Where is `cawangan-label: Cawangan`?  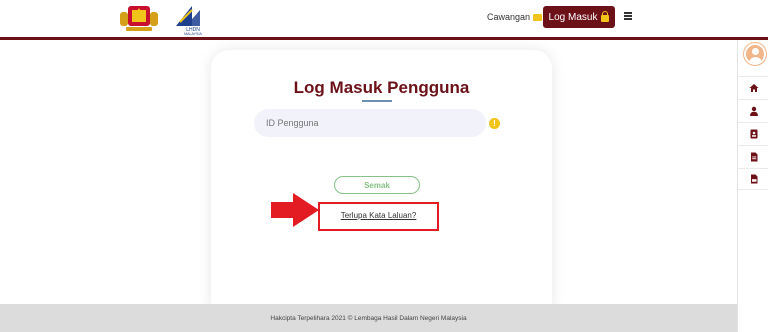
cawangan-label: Cawangan is located at coordinates (509, 17).